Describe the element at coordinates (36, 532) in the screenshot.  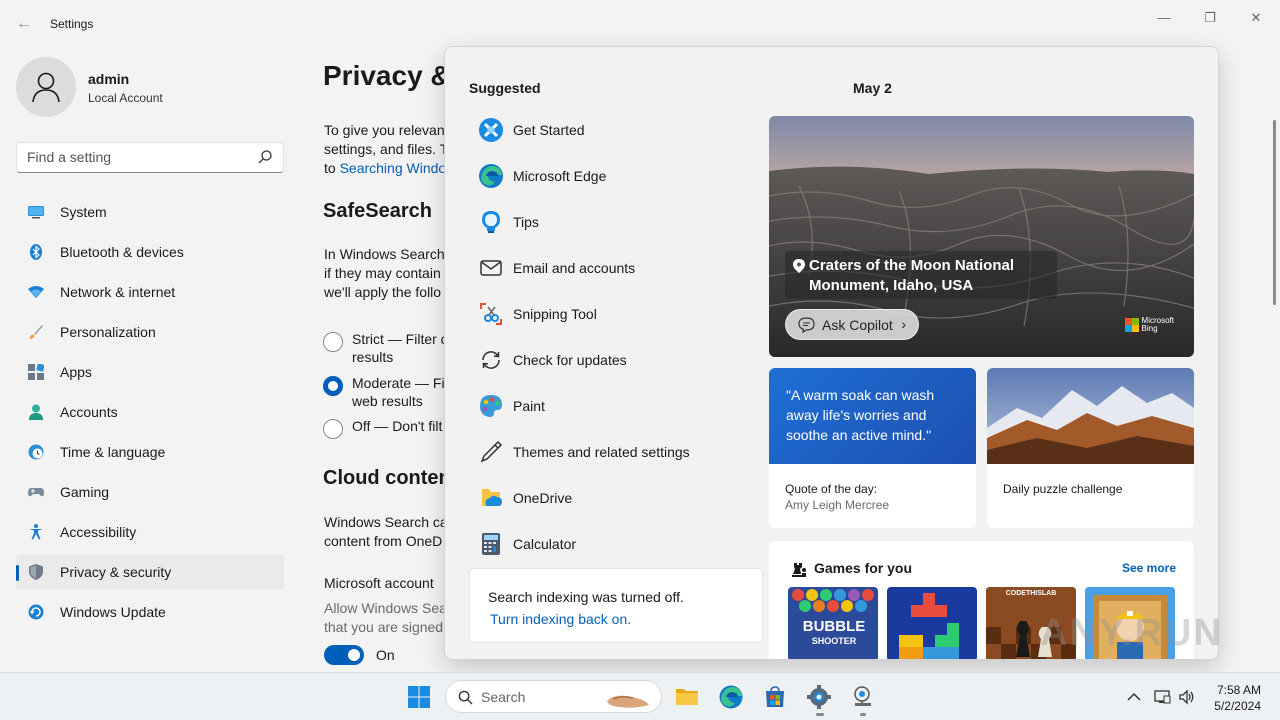
I see `accessibility-icon` at that location.